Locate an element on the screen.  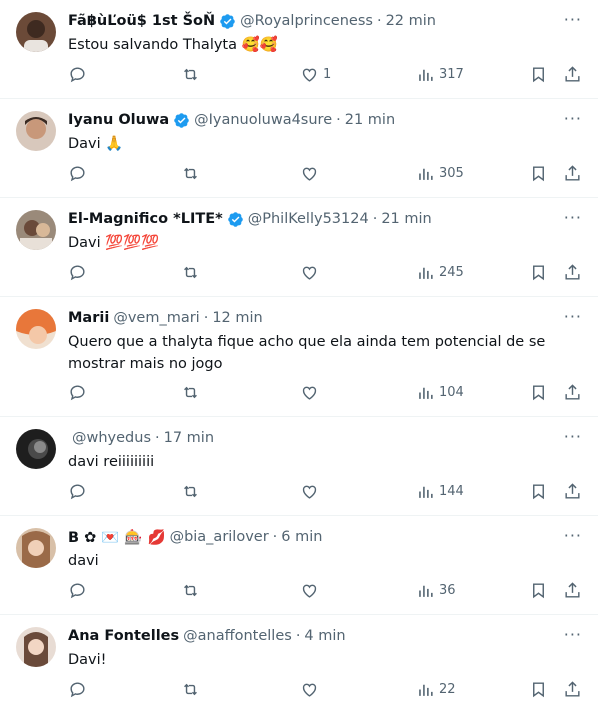
timestamp: 12 min is located at coordinates (237, 318).